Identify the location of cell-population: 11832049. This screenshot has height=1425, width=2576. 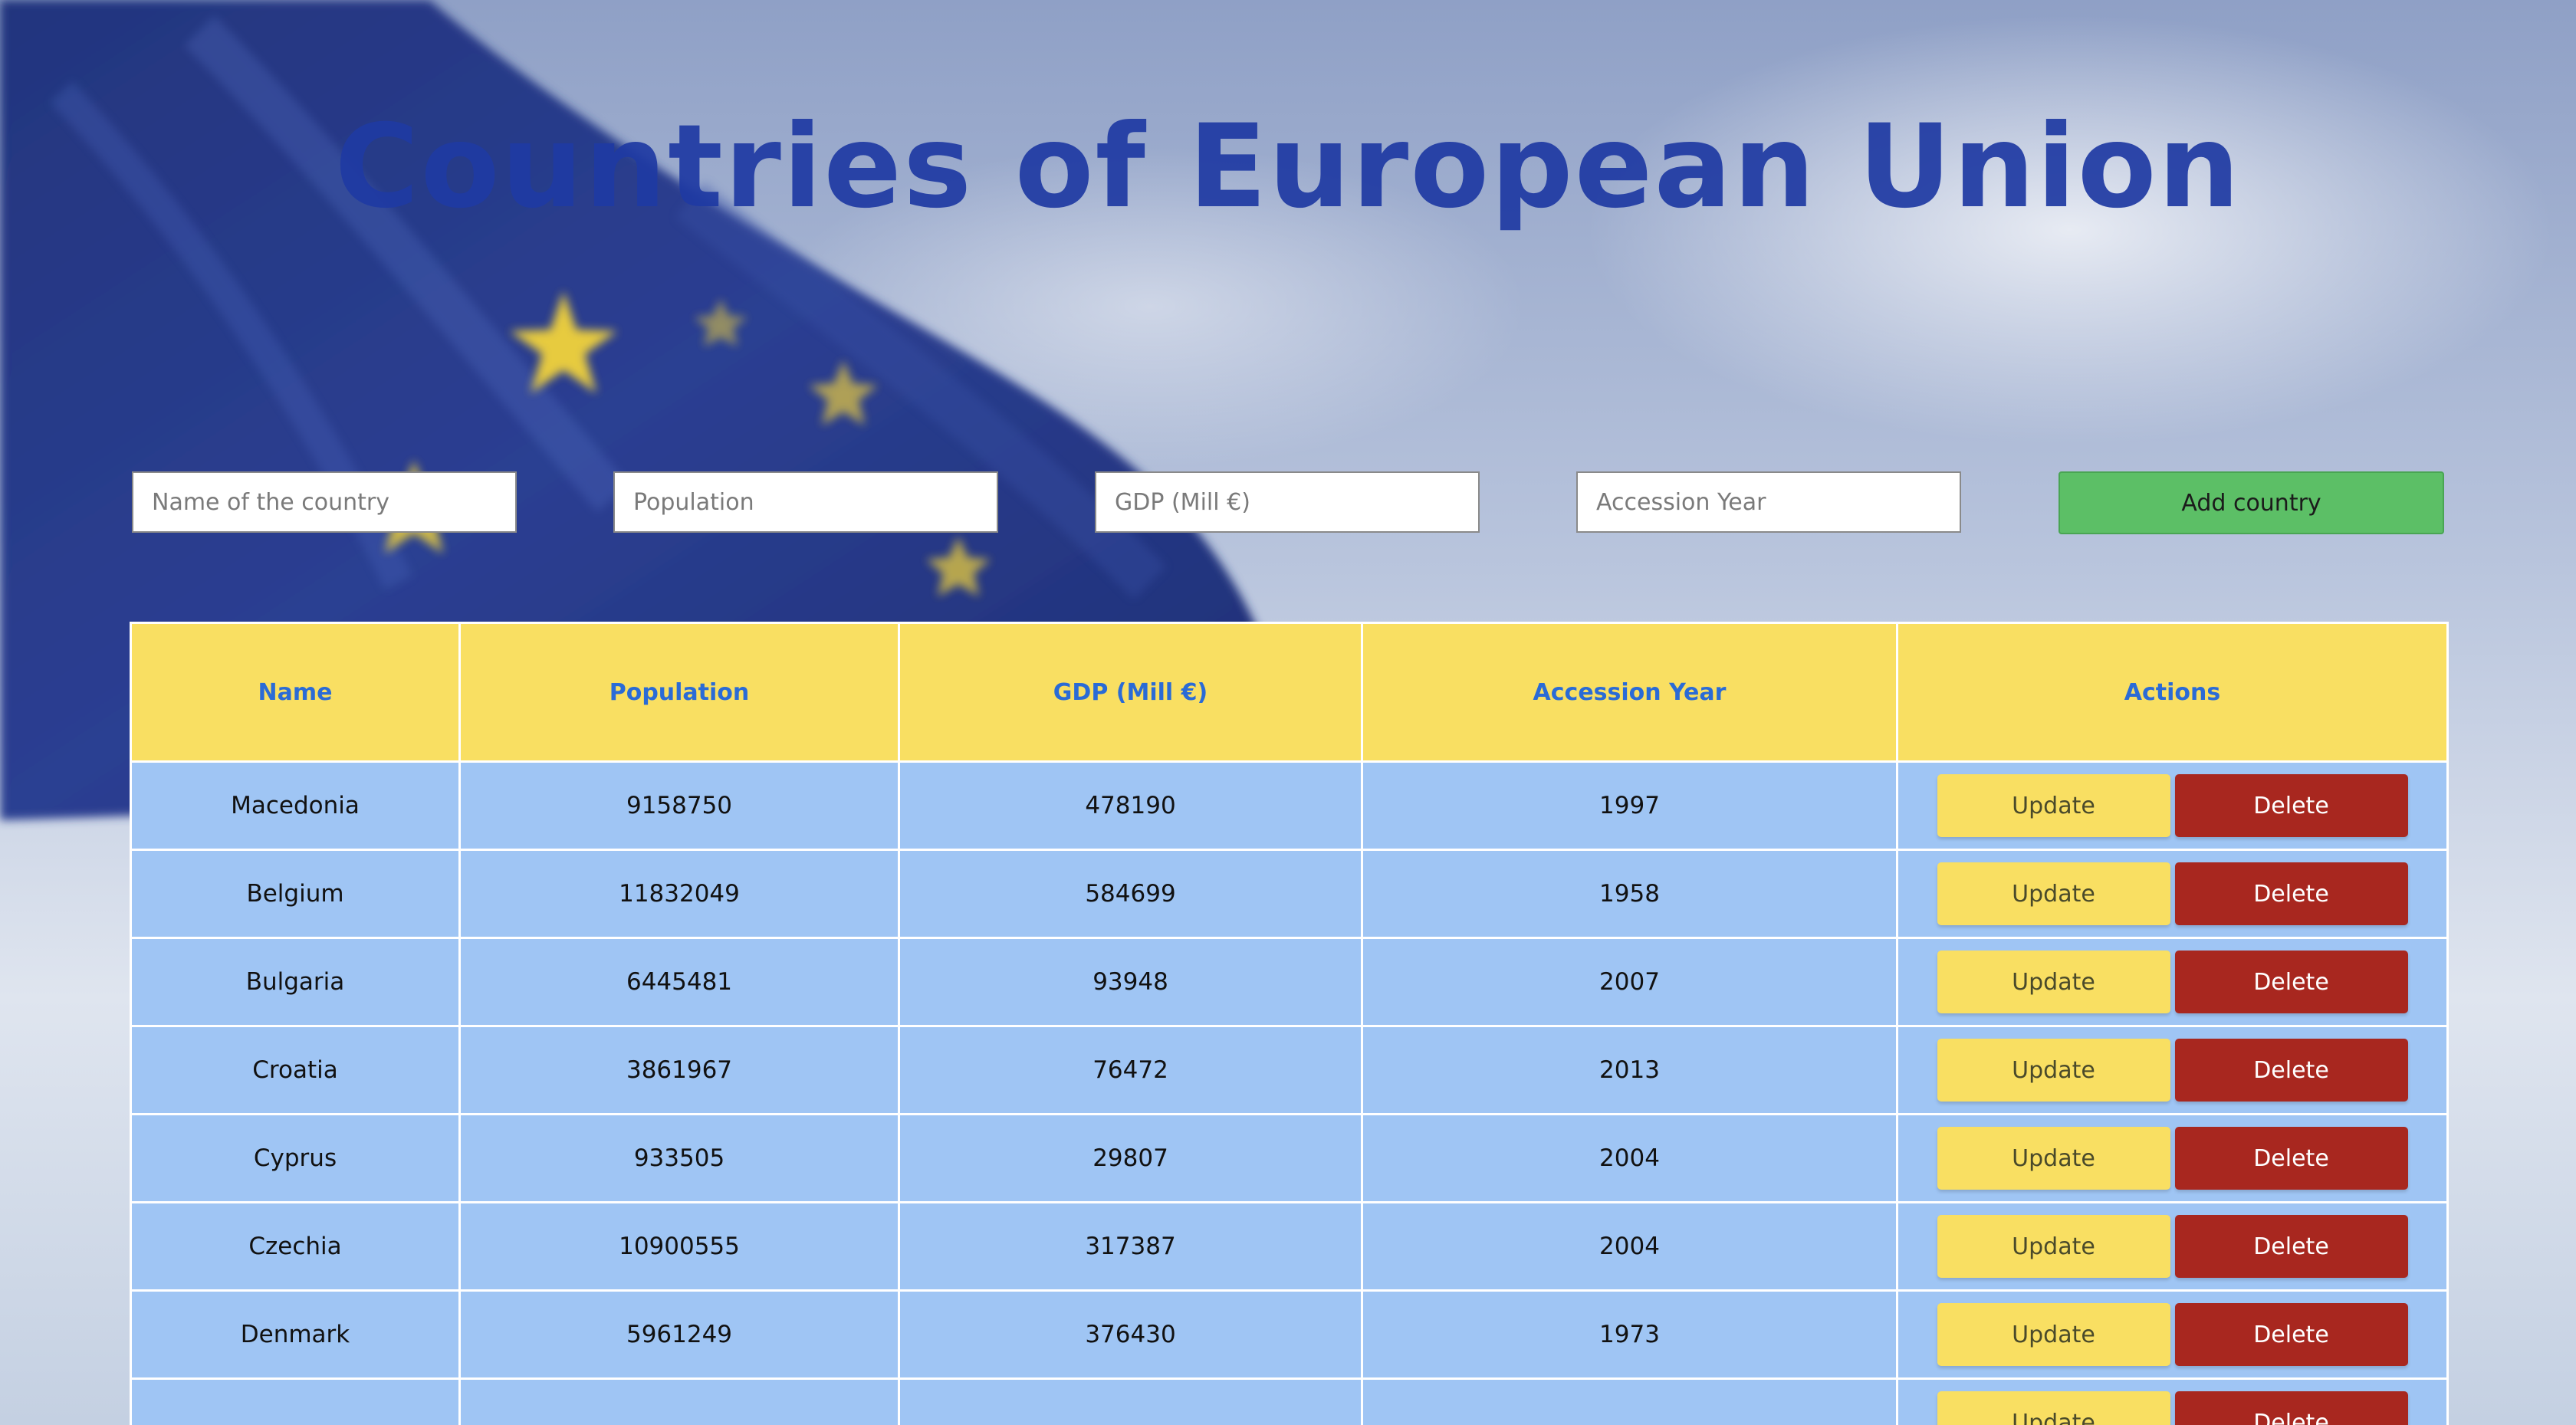
(679, 894).